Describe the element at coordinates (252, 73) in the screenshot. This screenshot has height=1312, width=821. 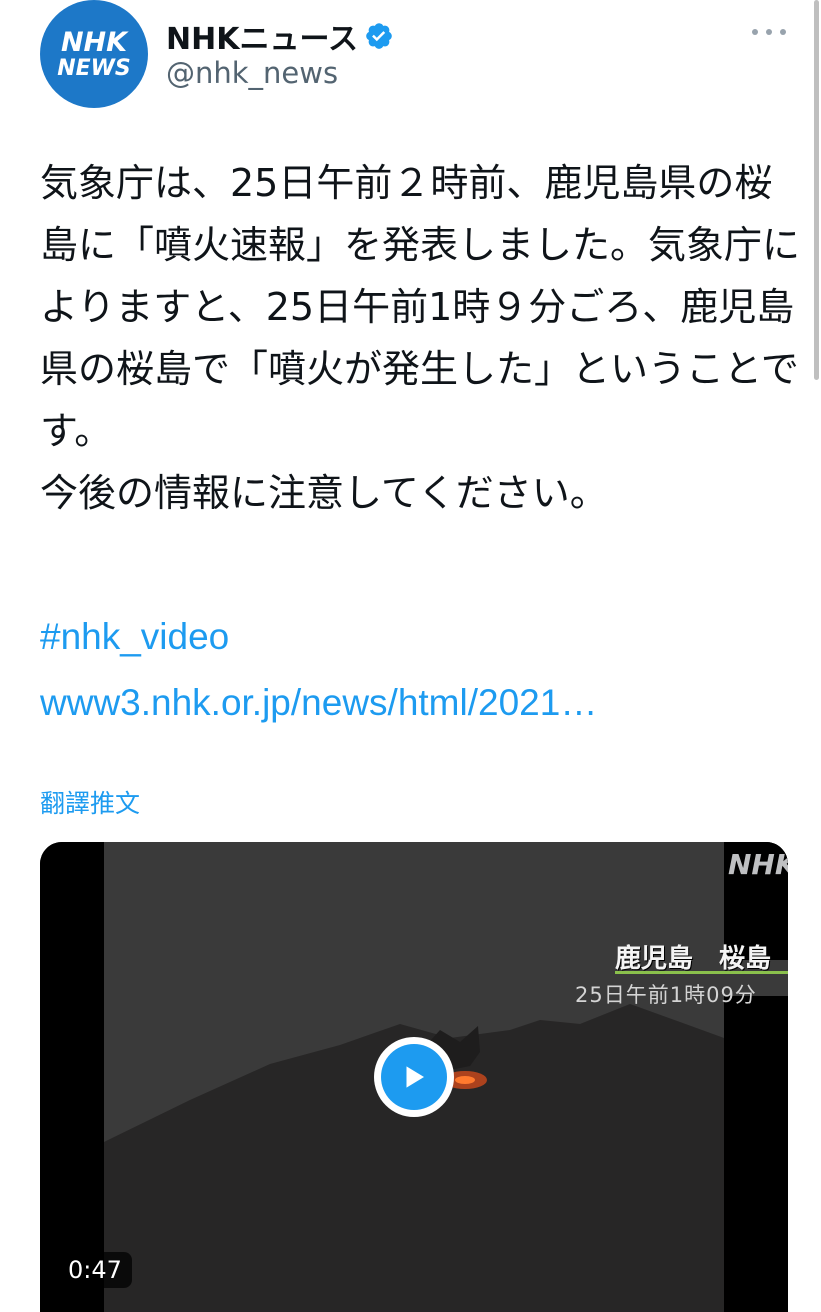
I see `author-handle: @nhk_news` at that location.